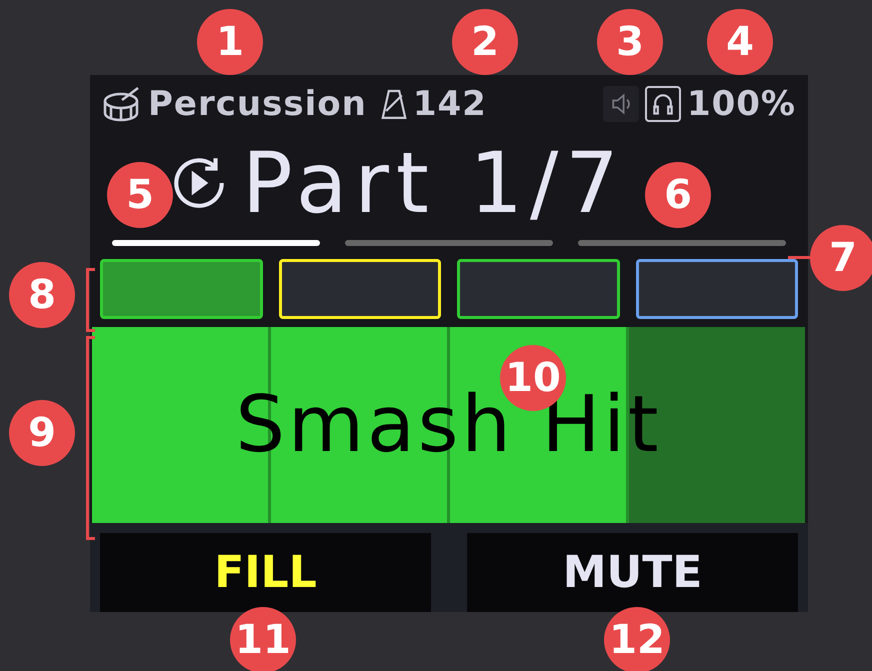 The width and height of the screenshot is (872, 671). What do you see at coordinates (662, 104) in the screenshot?
I see `headphones-toggle` at bounding box center [662, 104].